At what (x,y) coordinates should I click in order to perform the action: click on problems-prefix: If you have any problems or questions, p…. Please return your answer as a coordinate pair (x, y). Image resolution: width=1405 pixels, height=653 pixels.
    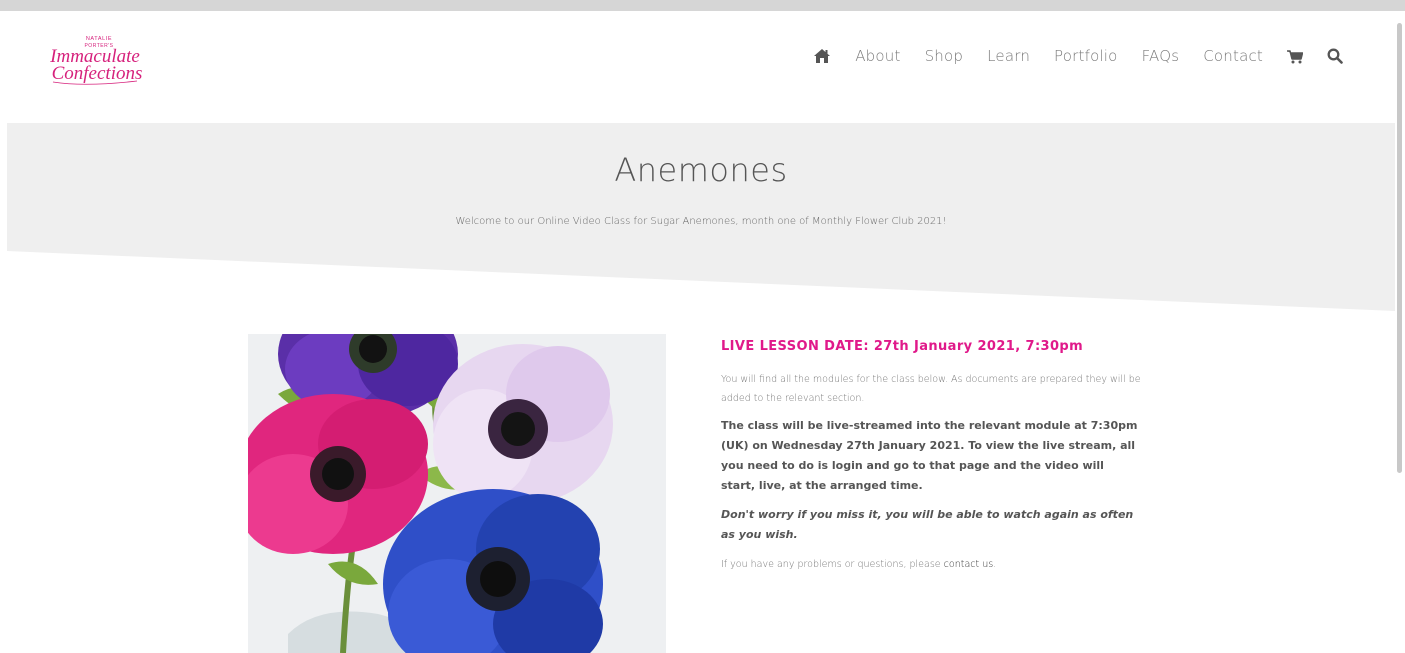
    Looking at the image, I should click on (832, 564).